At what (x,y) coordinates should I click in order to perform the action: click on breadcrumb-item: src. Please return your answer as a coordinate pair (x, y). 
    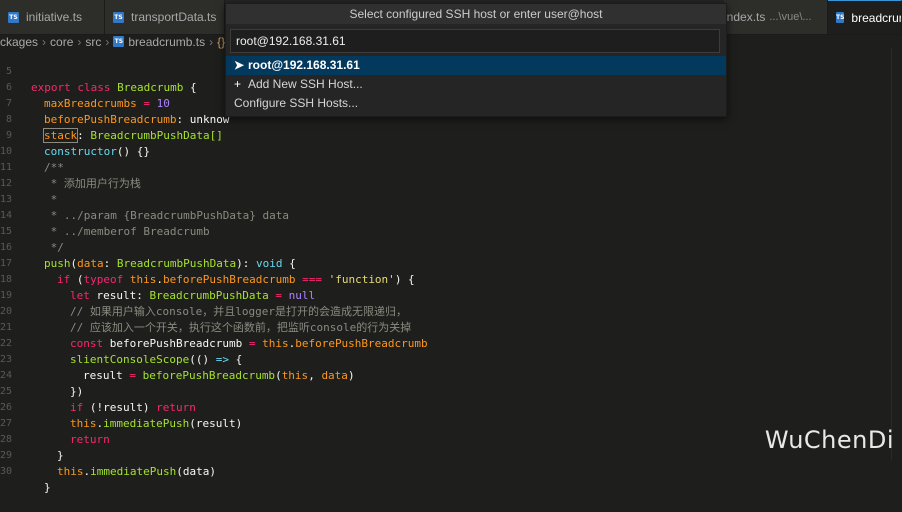
    Looking at the image, I should click on (93, 42).